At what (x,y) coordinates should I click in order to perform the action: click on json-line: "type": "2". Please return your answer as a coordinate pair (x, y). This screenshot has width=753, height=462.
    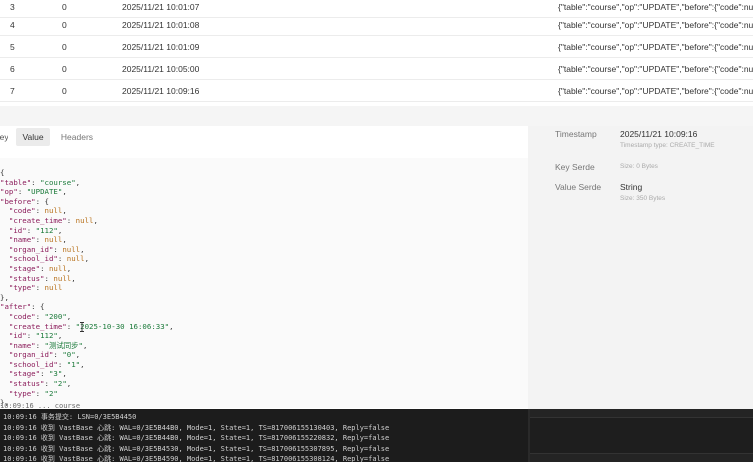
    Looking at the image, I should click on (87, 394).